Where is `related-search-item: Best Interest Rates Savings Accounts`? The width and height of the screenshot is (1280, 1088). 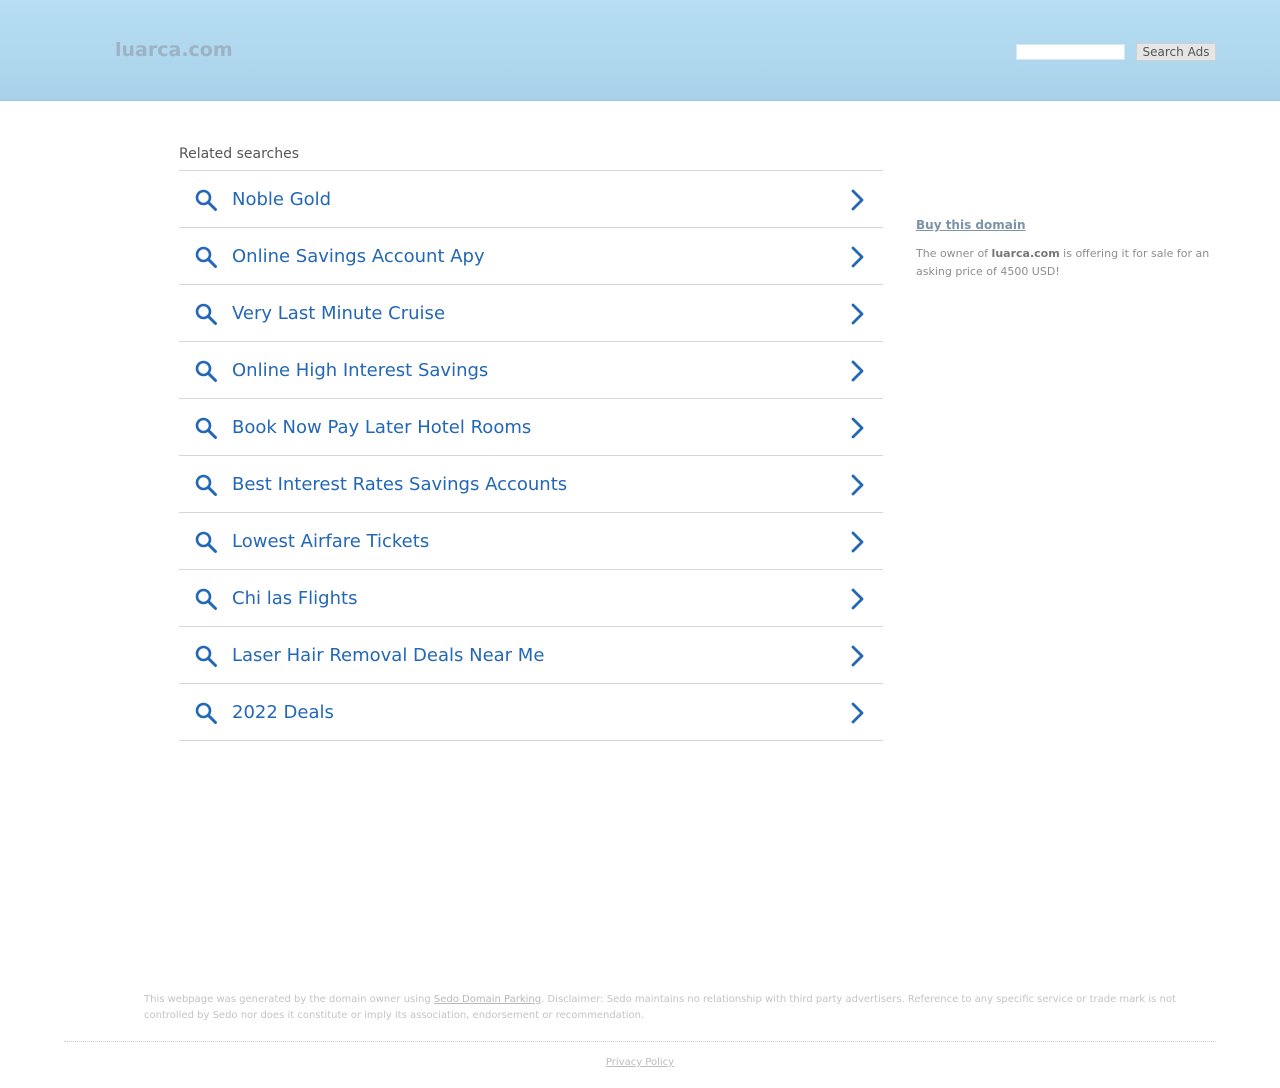 related-search-item: Best Interest Rates Savings Accounts is located at coordinates (531, 484).